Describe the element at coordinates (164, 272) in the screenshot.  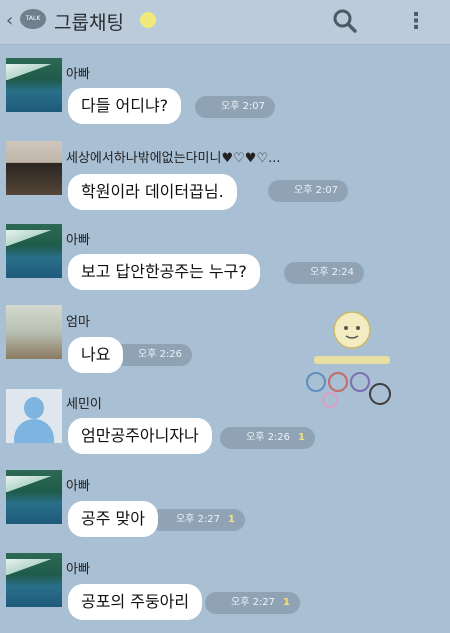
I see `message-bubble: 보고 답안한공주는 누구?` at that location.